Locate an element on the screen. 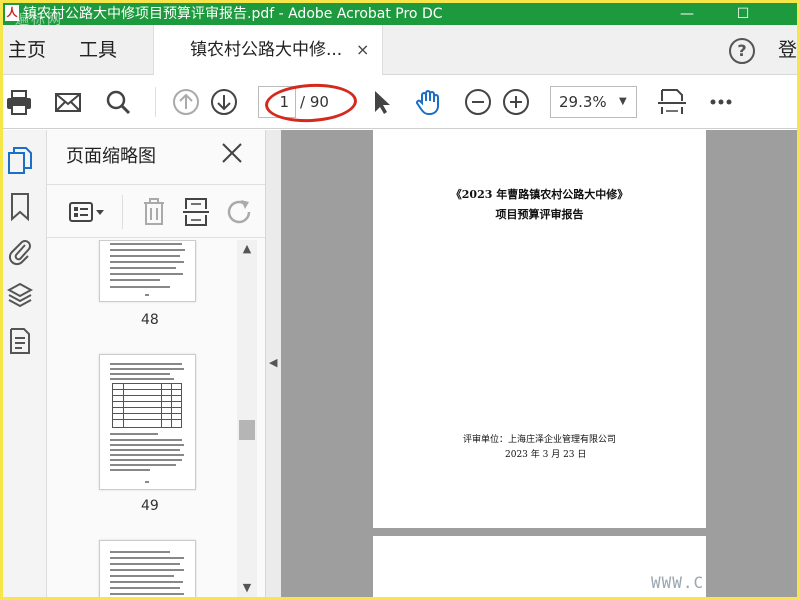  help-icon: ? is located at coordinates (742, 51).